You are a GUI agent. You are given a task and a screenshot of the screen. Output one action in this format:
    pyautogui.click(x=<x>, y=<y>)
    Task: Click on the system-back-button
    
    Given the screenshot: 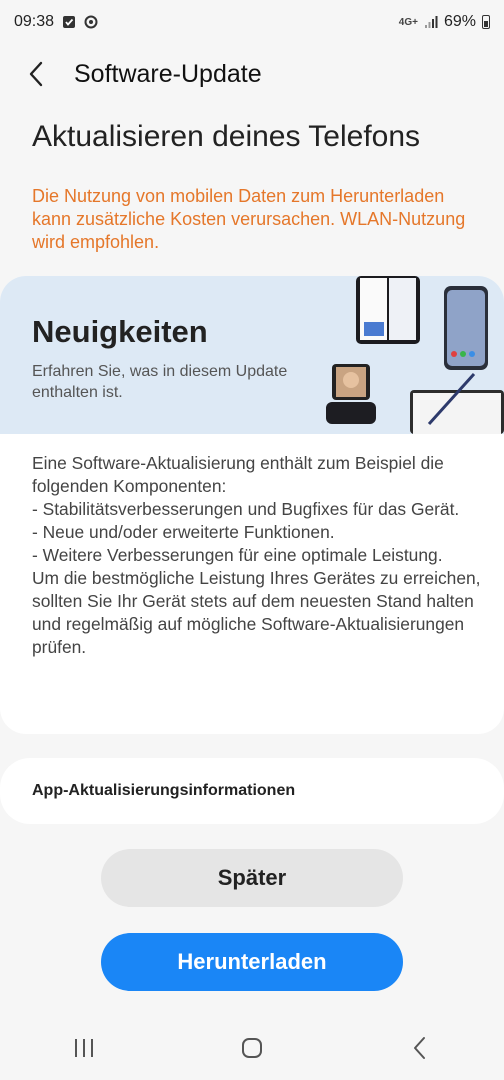 What is the action you would take?
    pyautogui.click(x=420, y=1048)
    